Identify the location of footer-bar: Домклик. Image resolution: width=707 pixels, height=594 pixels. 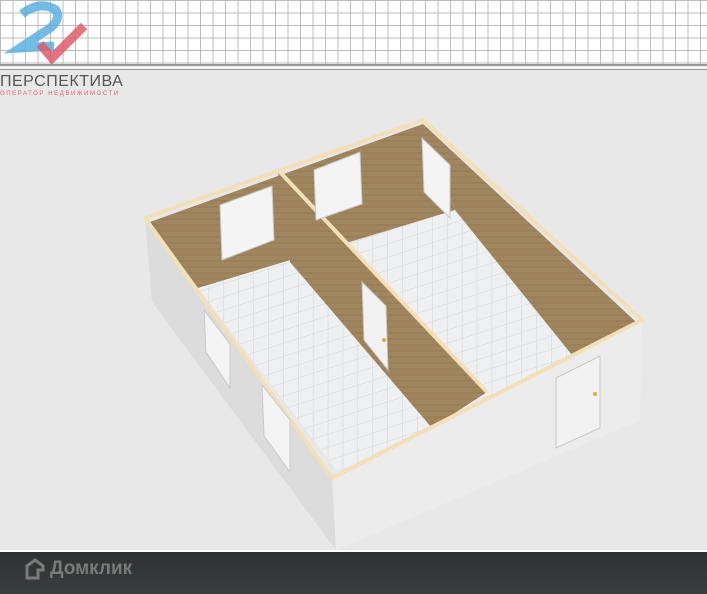
(353, 572).